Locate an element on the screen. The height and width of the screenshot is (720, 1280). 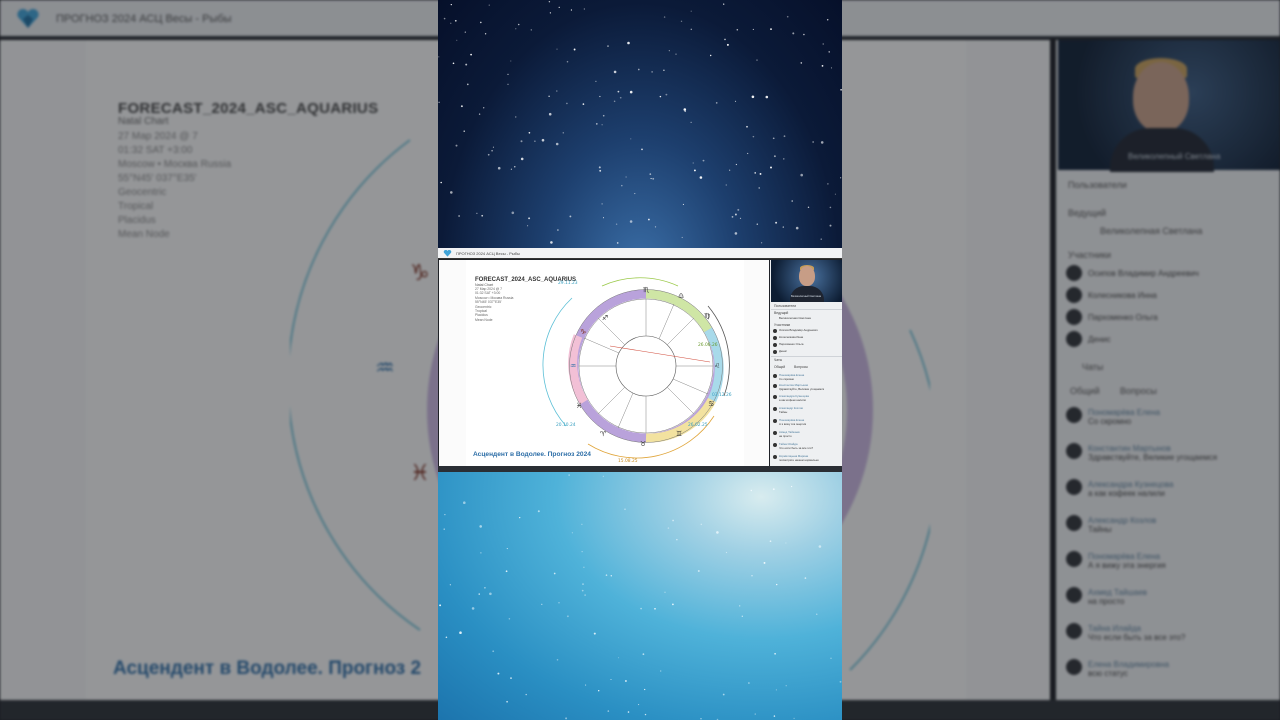
chat-header: Чаты is located at coordinates (778, 360).